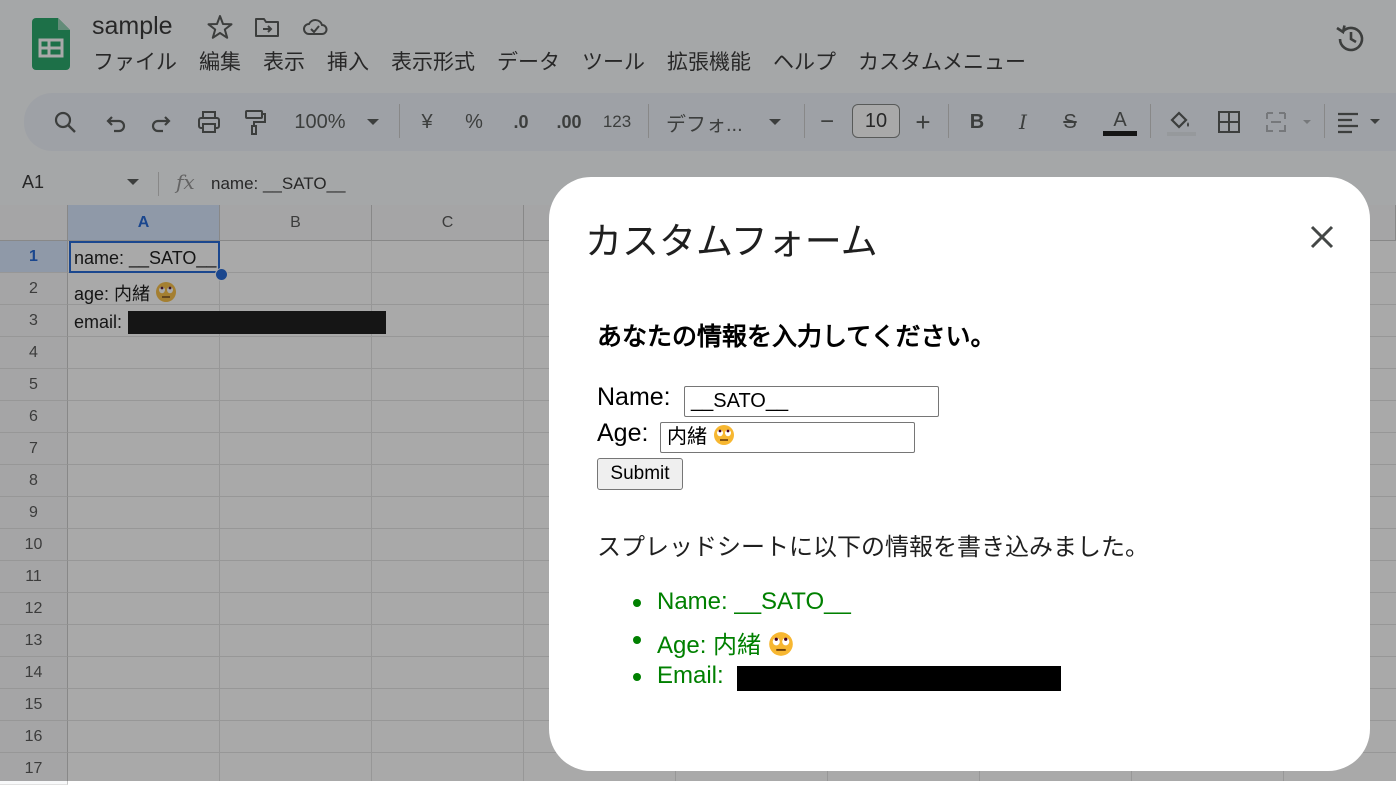  What do you see at coordinates (731, 241) in the screenshot?
I see `dialog-title: カスタムフォーム` at bounding box center [731, 241].